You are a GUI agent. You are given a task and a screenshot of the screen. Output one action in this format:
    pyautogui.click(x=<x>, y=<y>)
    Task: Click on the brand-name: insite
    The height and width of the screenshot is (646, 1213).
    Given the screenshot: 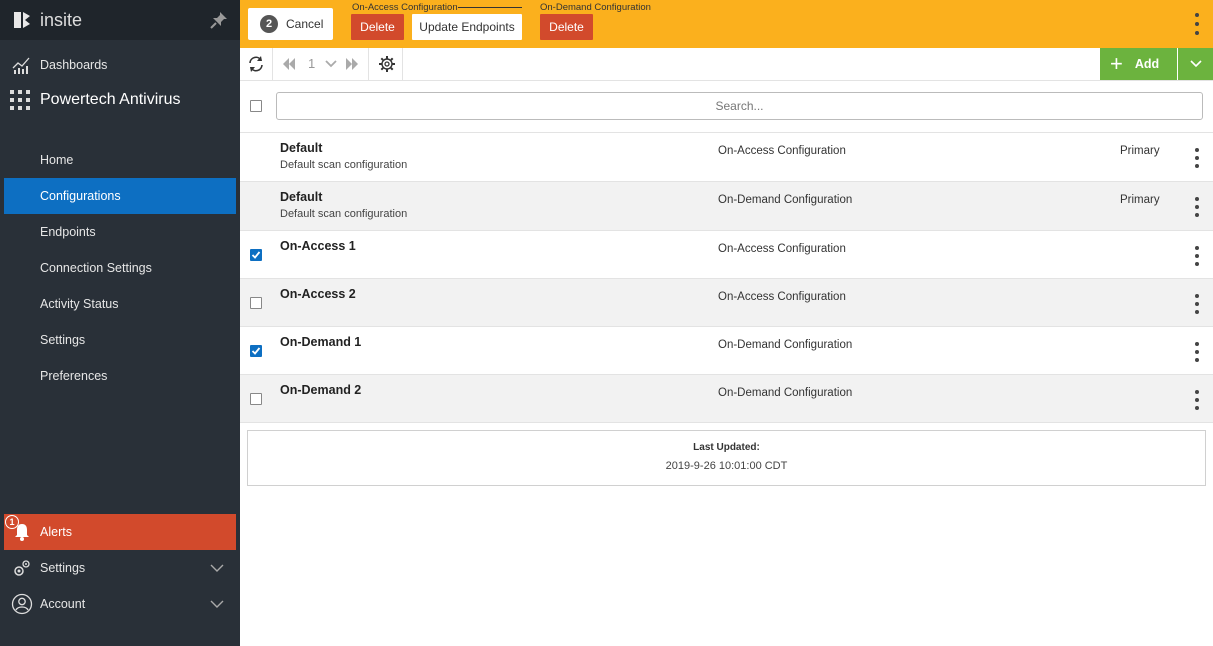 What is the action you would take?
    pyautogui.click(x=61, y=19)
    